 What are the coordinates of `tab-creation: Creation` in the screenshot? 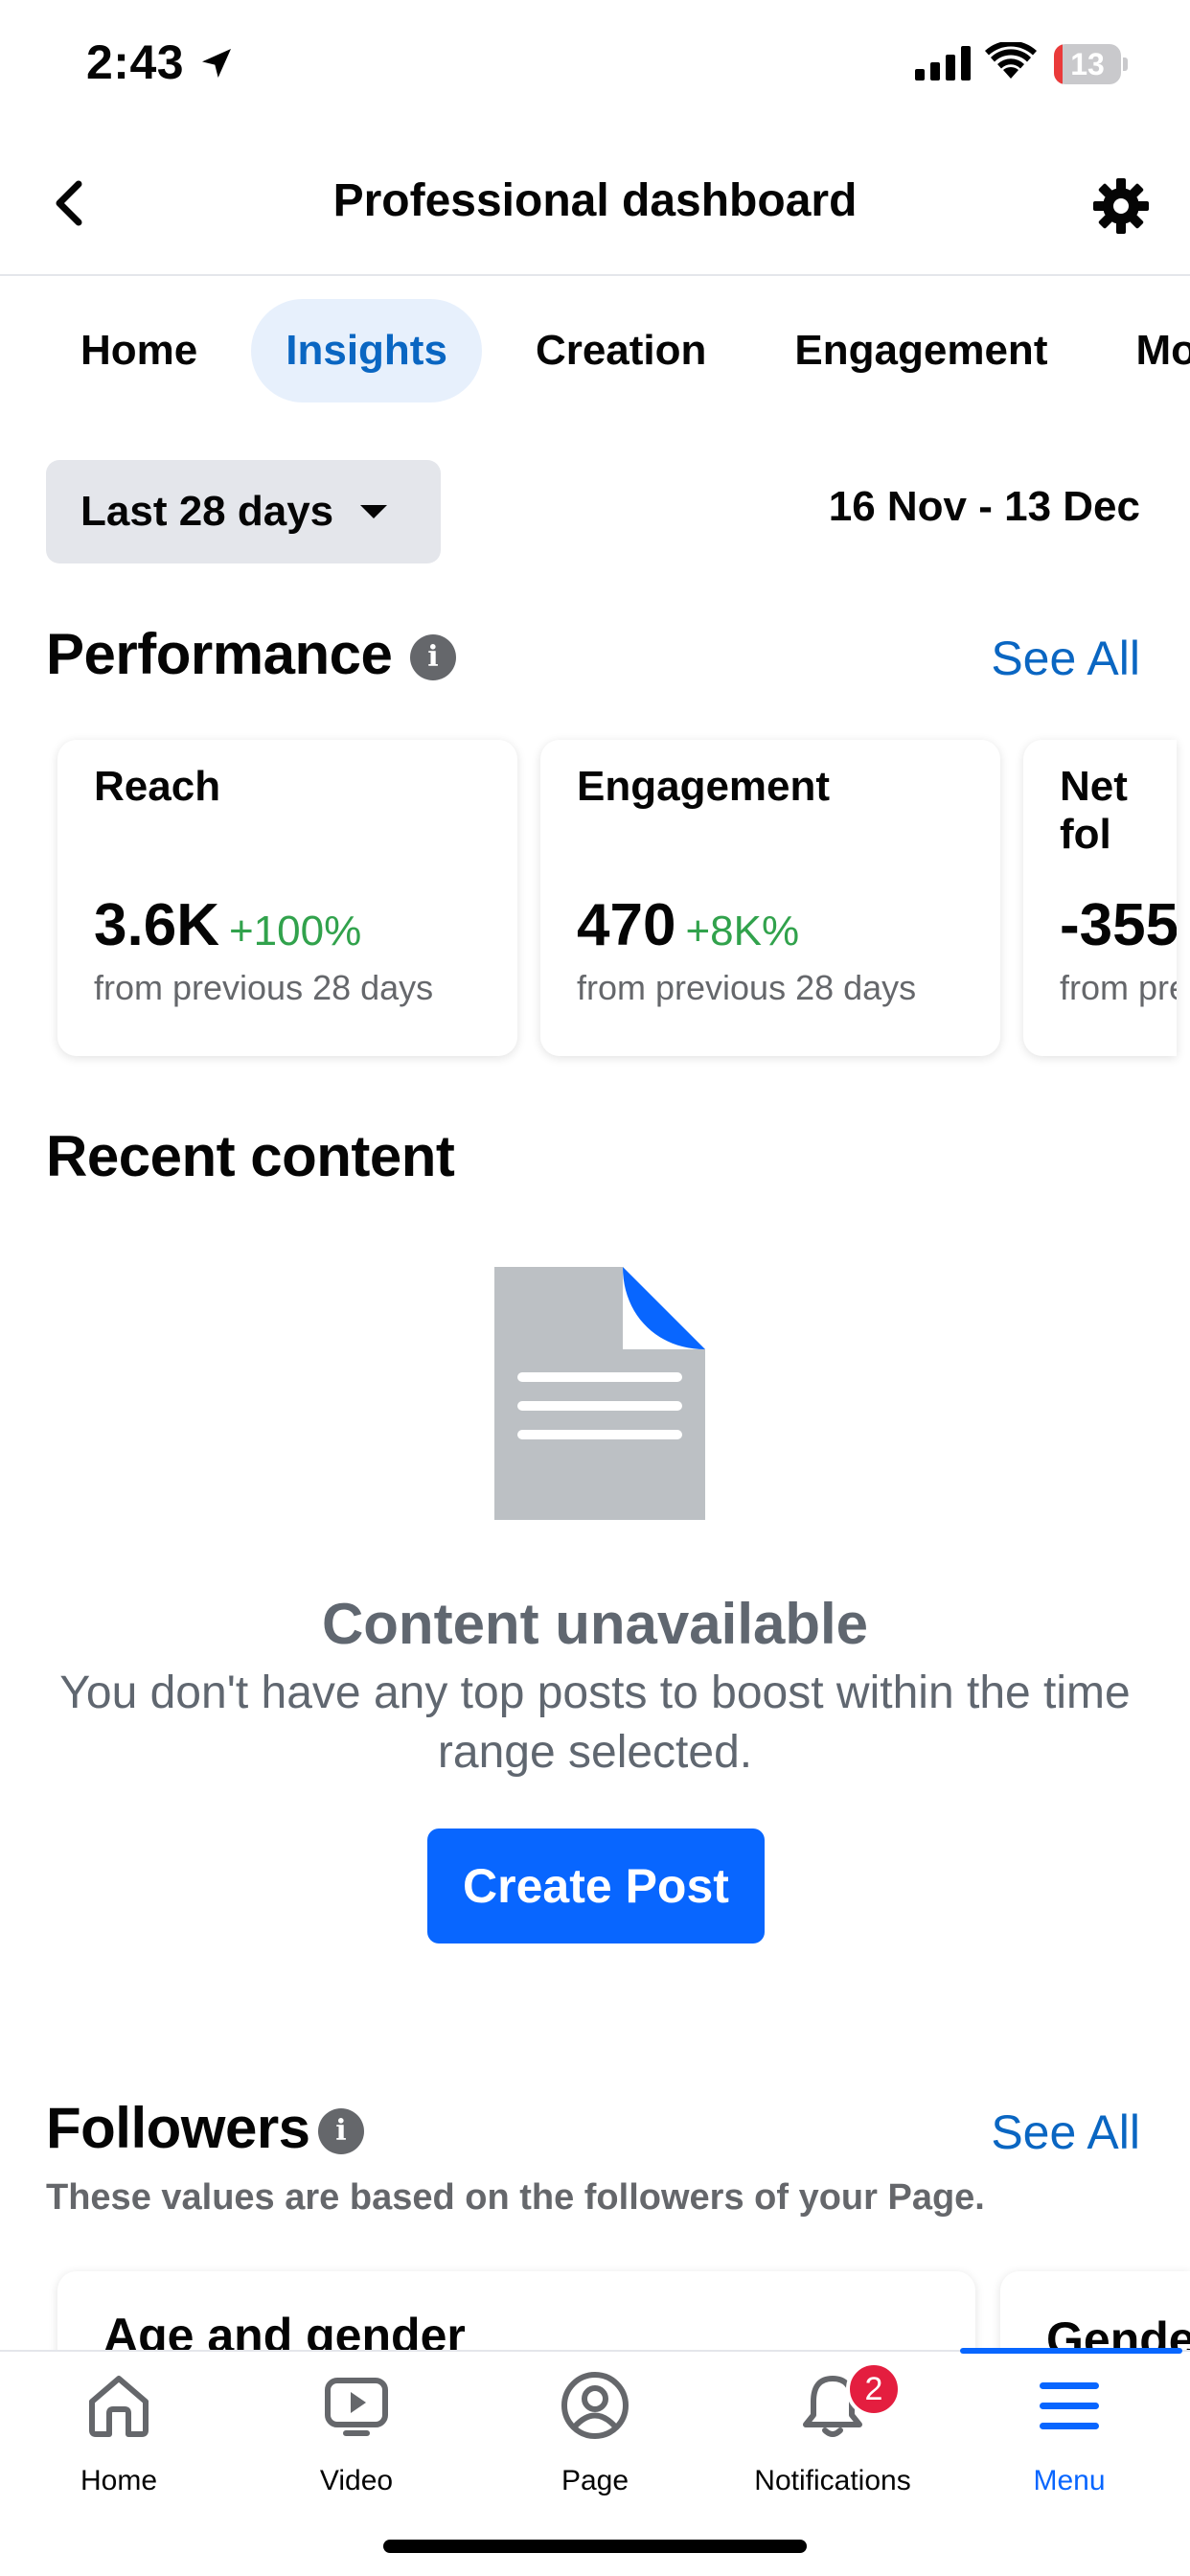 It's located at (621, 350).